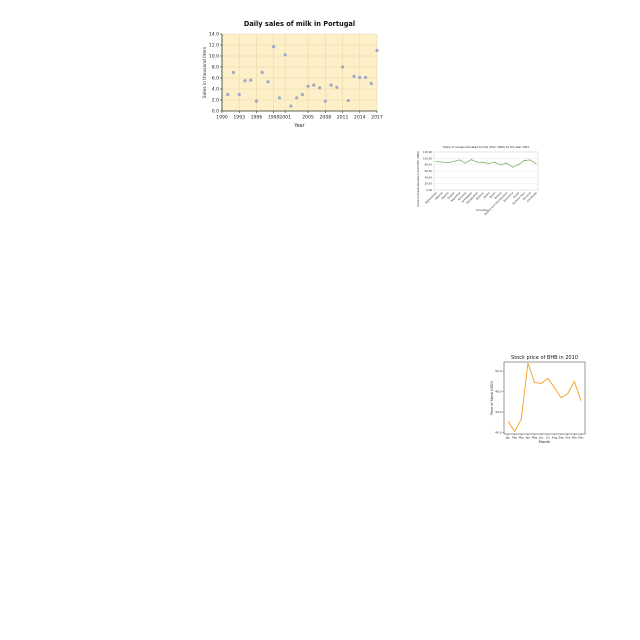 This screenshot has height=640, width=640. I want to click on x-tick-label: Mar, so click(522, 438).